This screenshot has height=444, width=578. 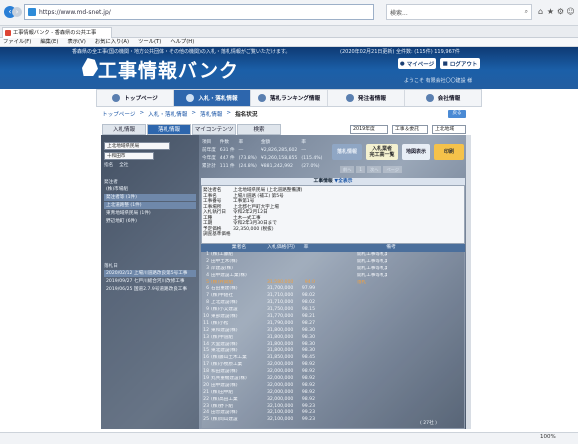 What do you see at coordinates (333, 255) in the screenshot?
I see `table-row: 1 (株)工藤組 開札工事等札業` at bounding box center [333, 255].